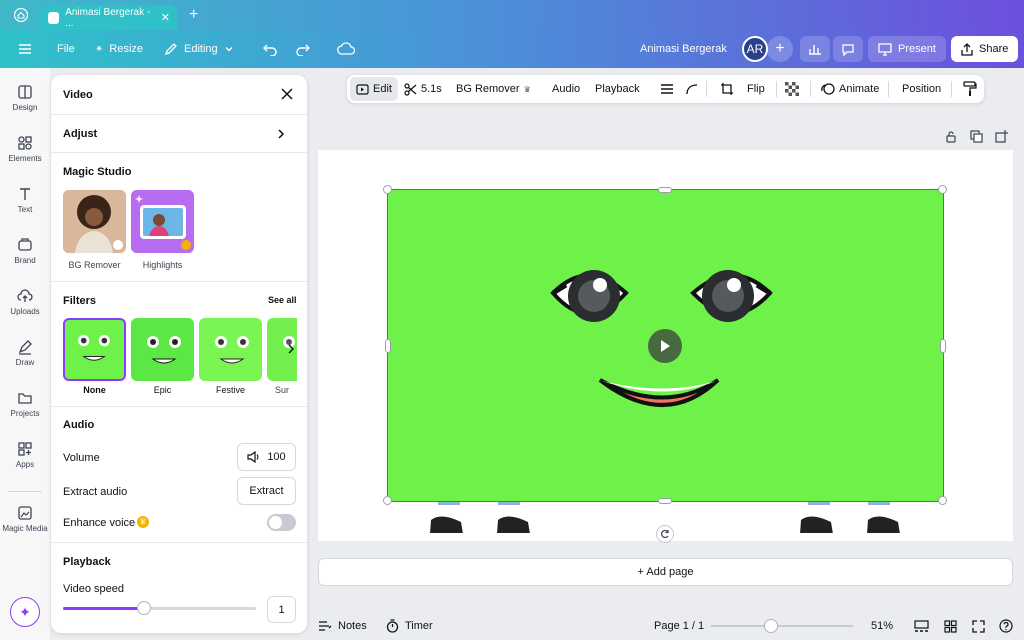  I want to click on filter-label: Sur, so click(281, 390).